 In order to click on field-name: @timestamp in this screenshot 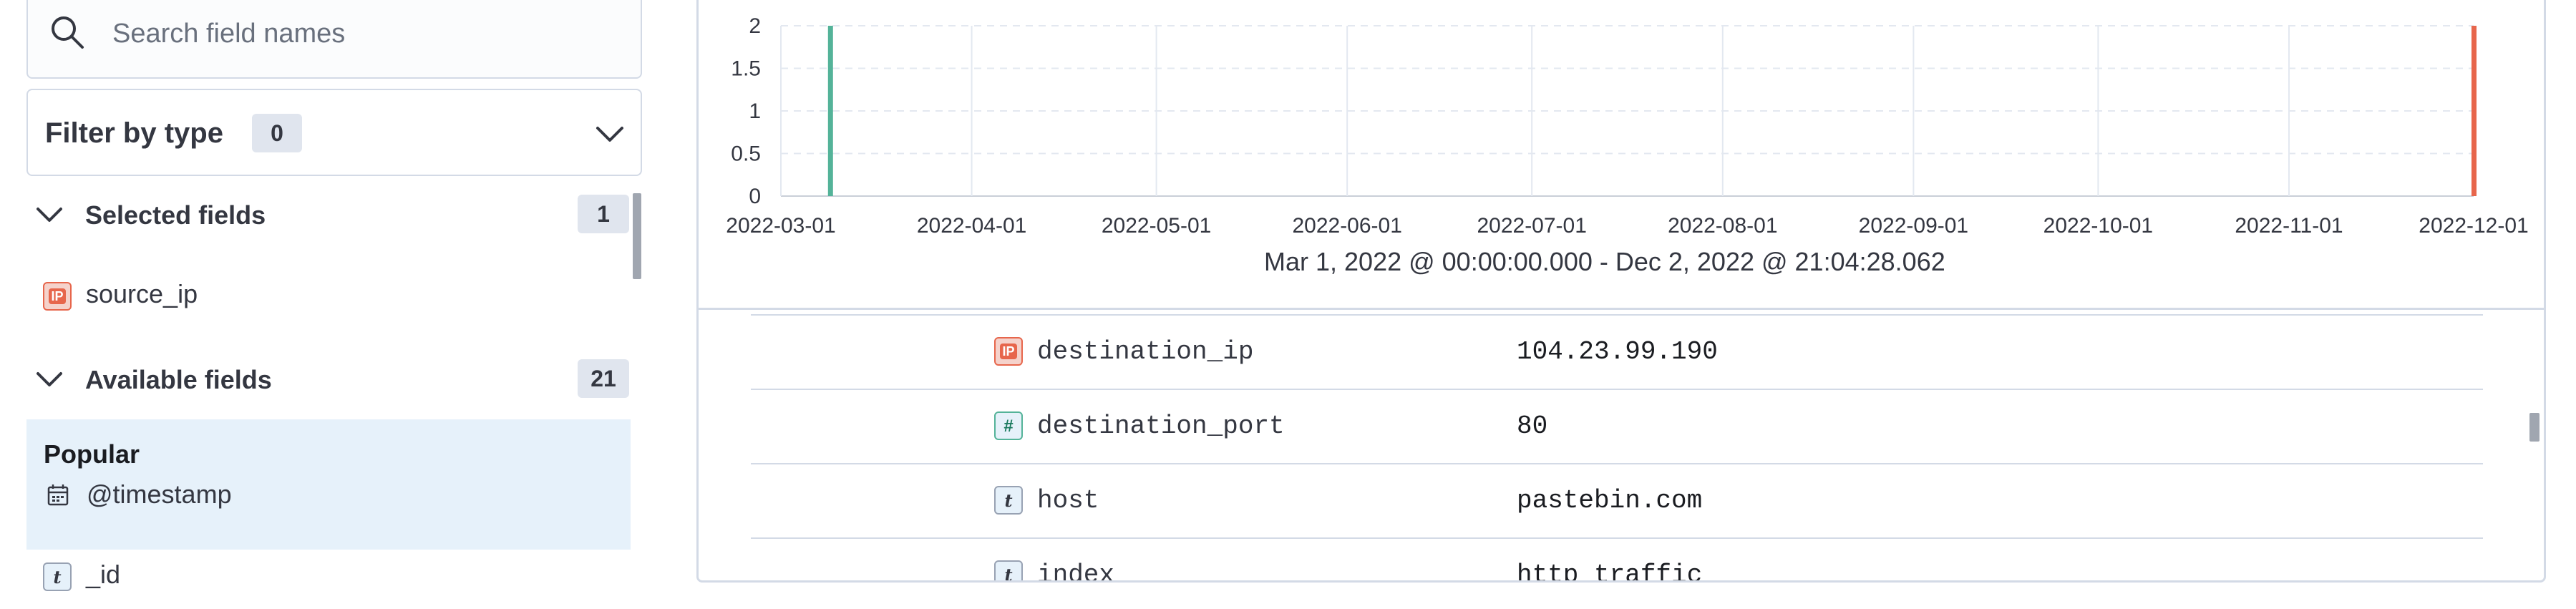, I will do `click(159, 494)`.